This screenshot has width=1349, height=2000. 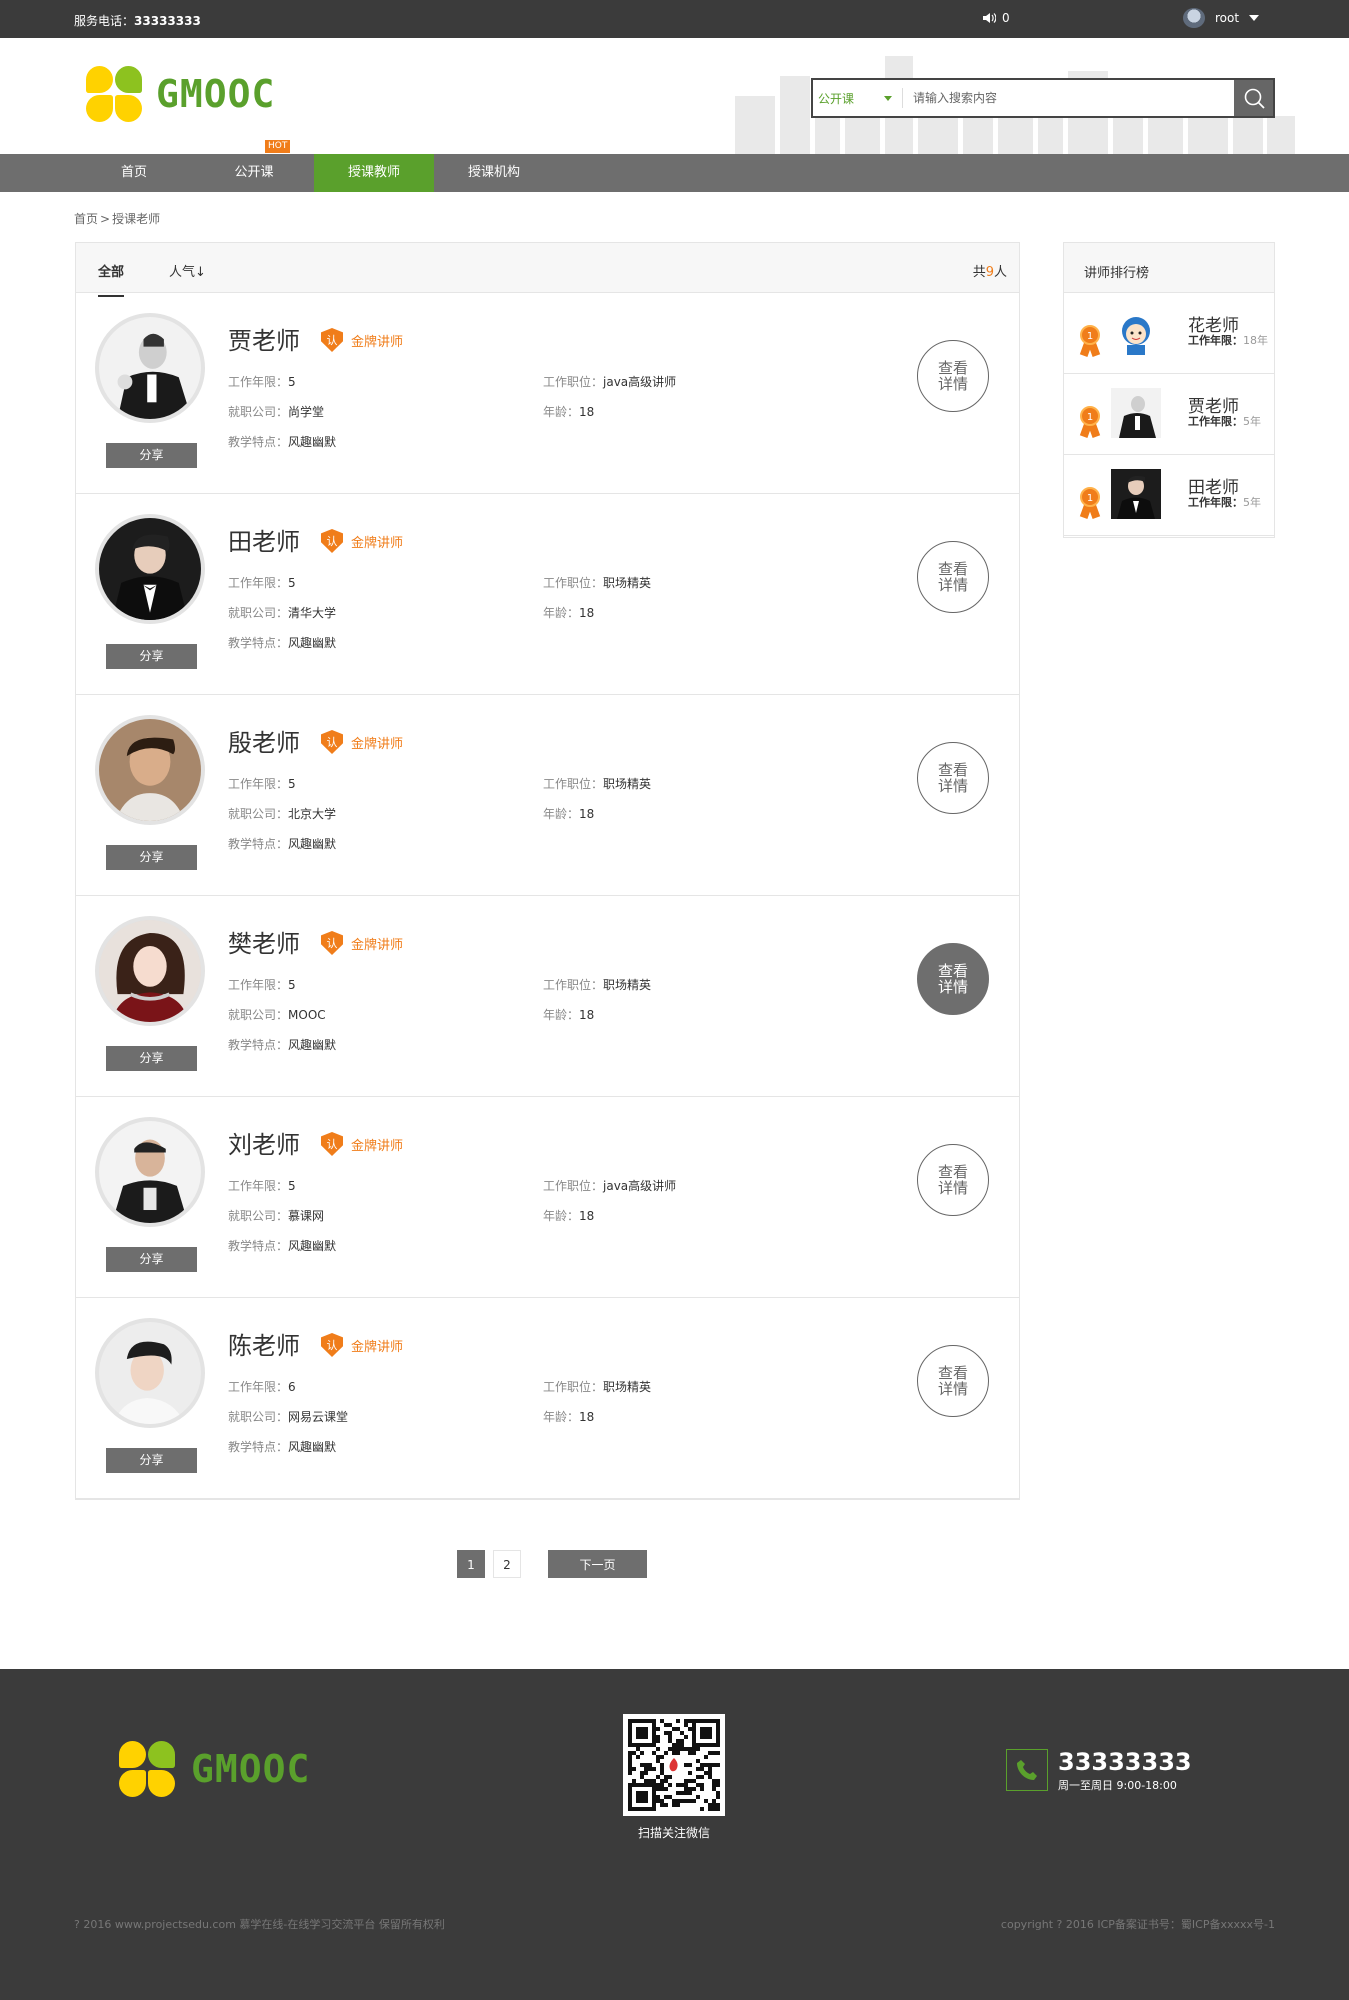 What do you see at coordinates (494, 173) in the screenshot?
I see `nav-orgs: 授课机构` at bounding box center [494, 173].